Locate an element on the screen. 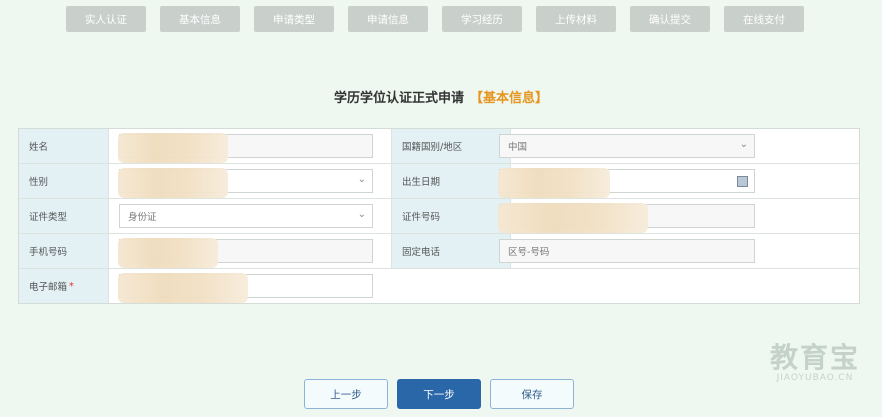  form-row-gender: 性别 ⌄ 出生日期 is located at coordinates (439, 181).